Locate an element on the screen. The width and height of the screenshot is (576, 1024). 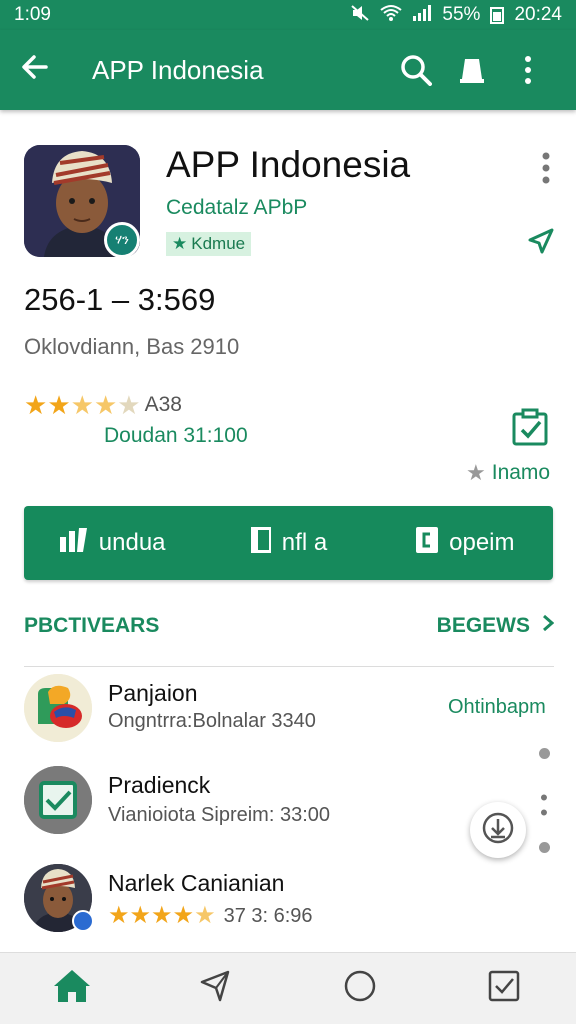
download-icon is located at coordinates (498, 830).